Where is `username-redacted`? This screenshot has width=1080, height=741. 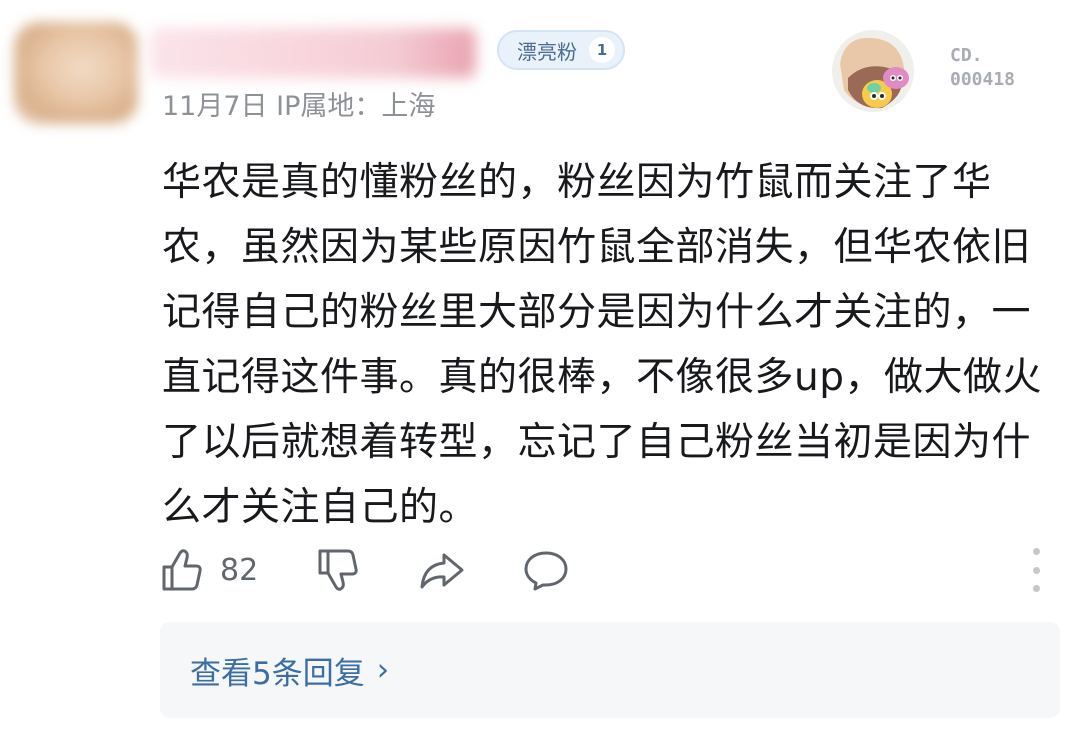
username-redacted is located at coordinates (313, 53).